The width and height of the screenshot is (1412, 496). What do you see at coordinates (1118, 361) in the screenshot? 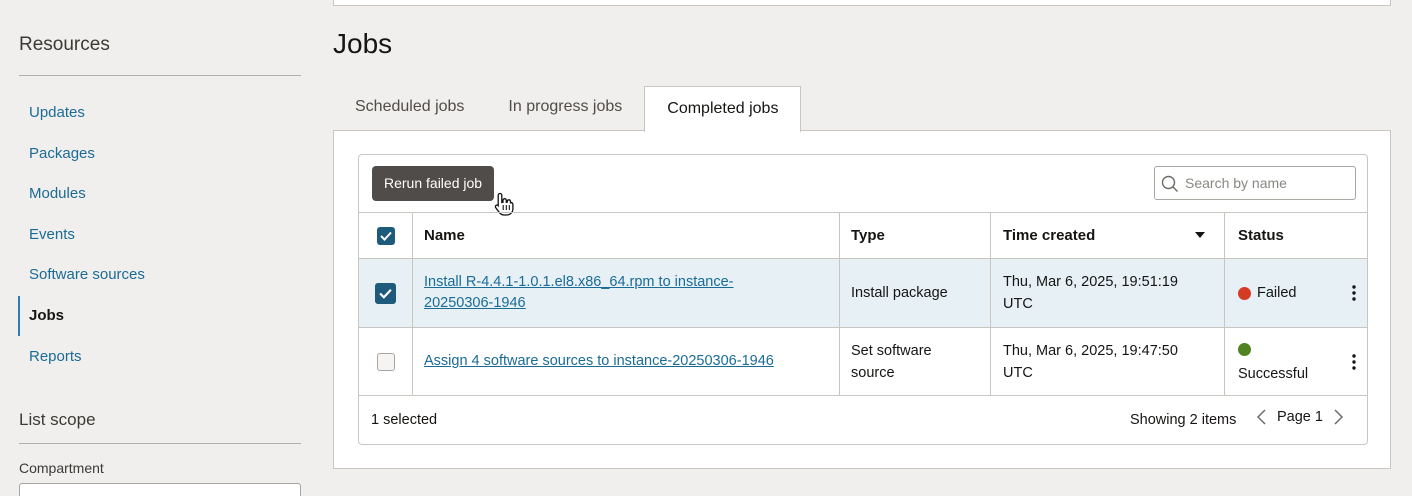
I see `job-time-cell: Thu, Mar 6, 2025, 19:47:50 UTC` at bounding box center [1118, 361].